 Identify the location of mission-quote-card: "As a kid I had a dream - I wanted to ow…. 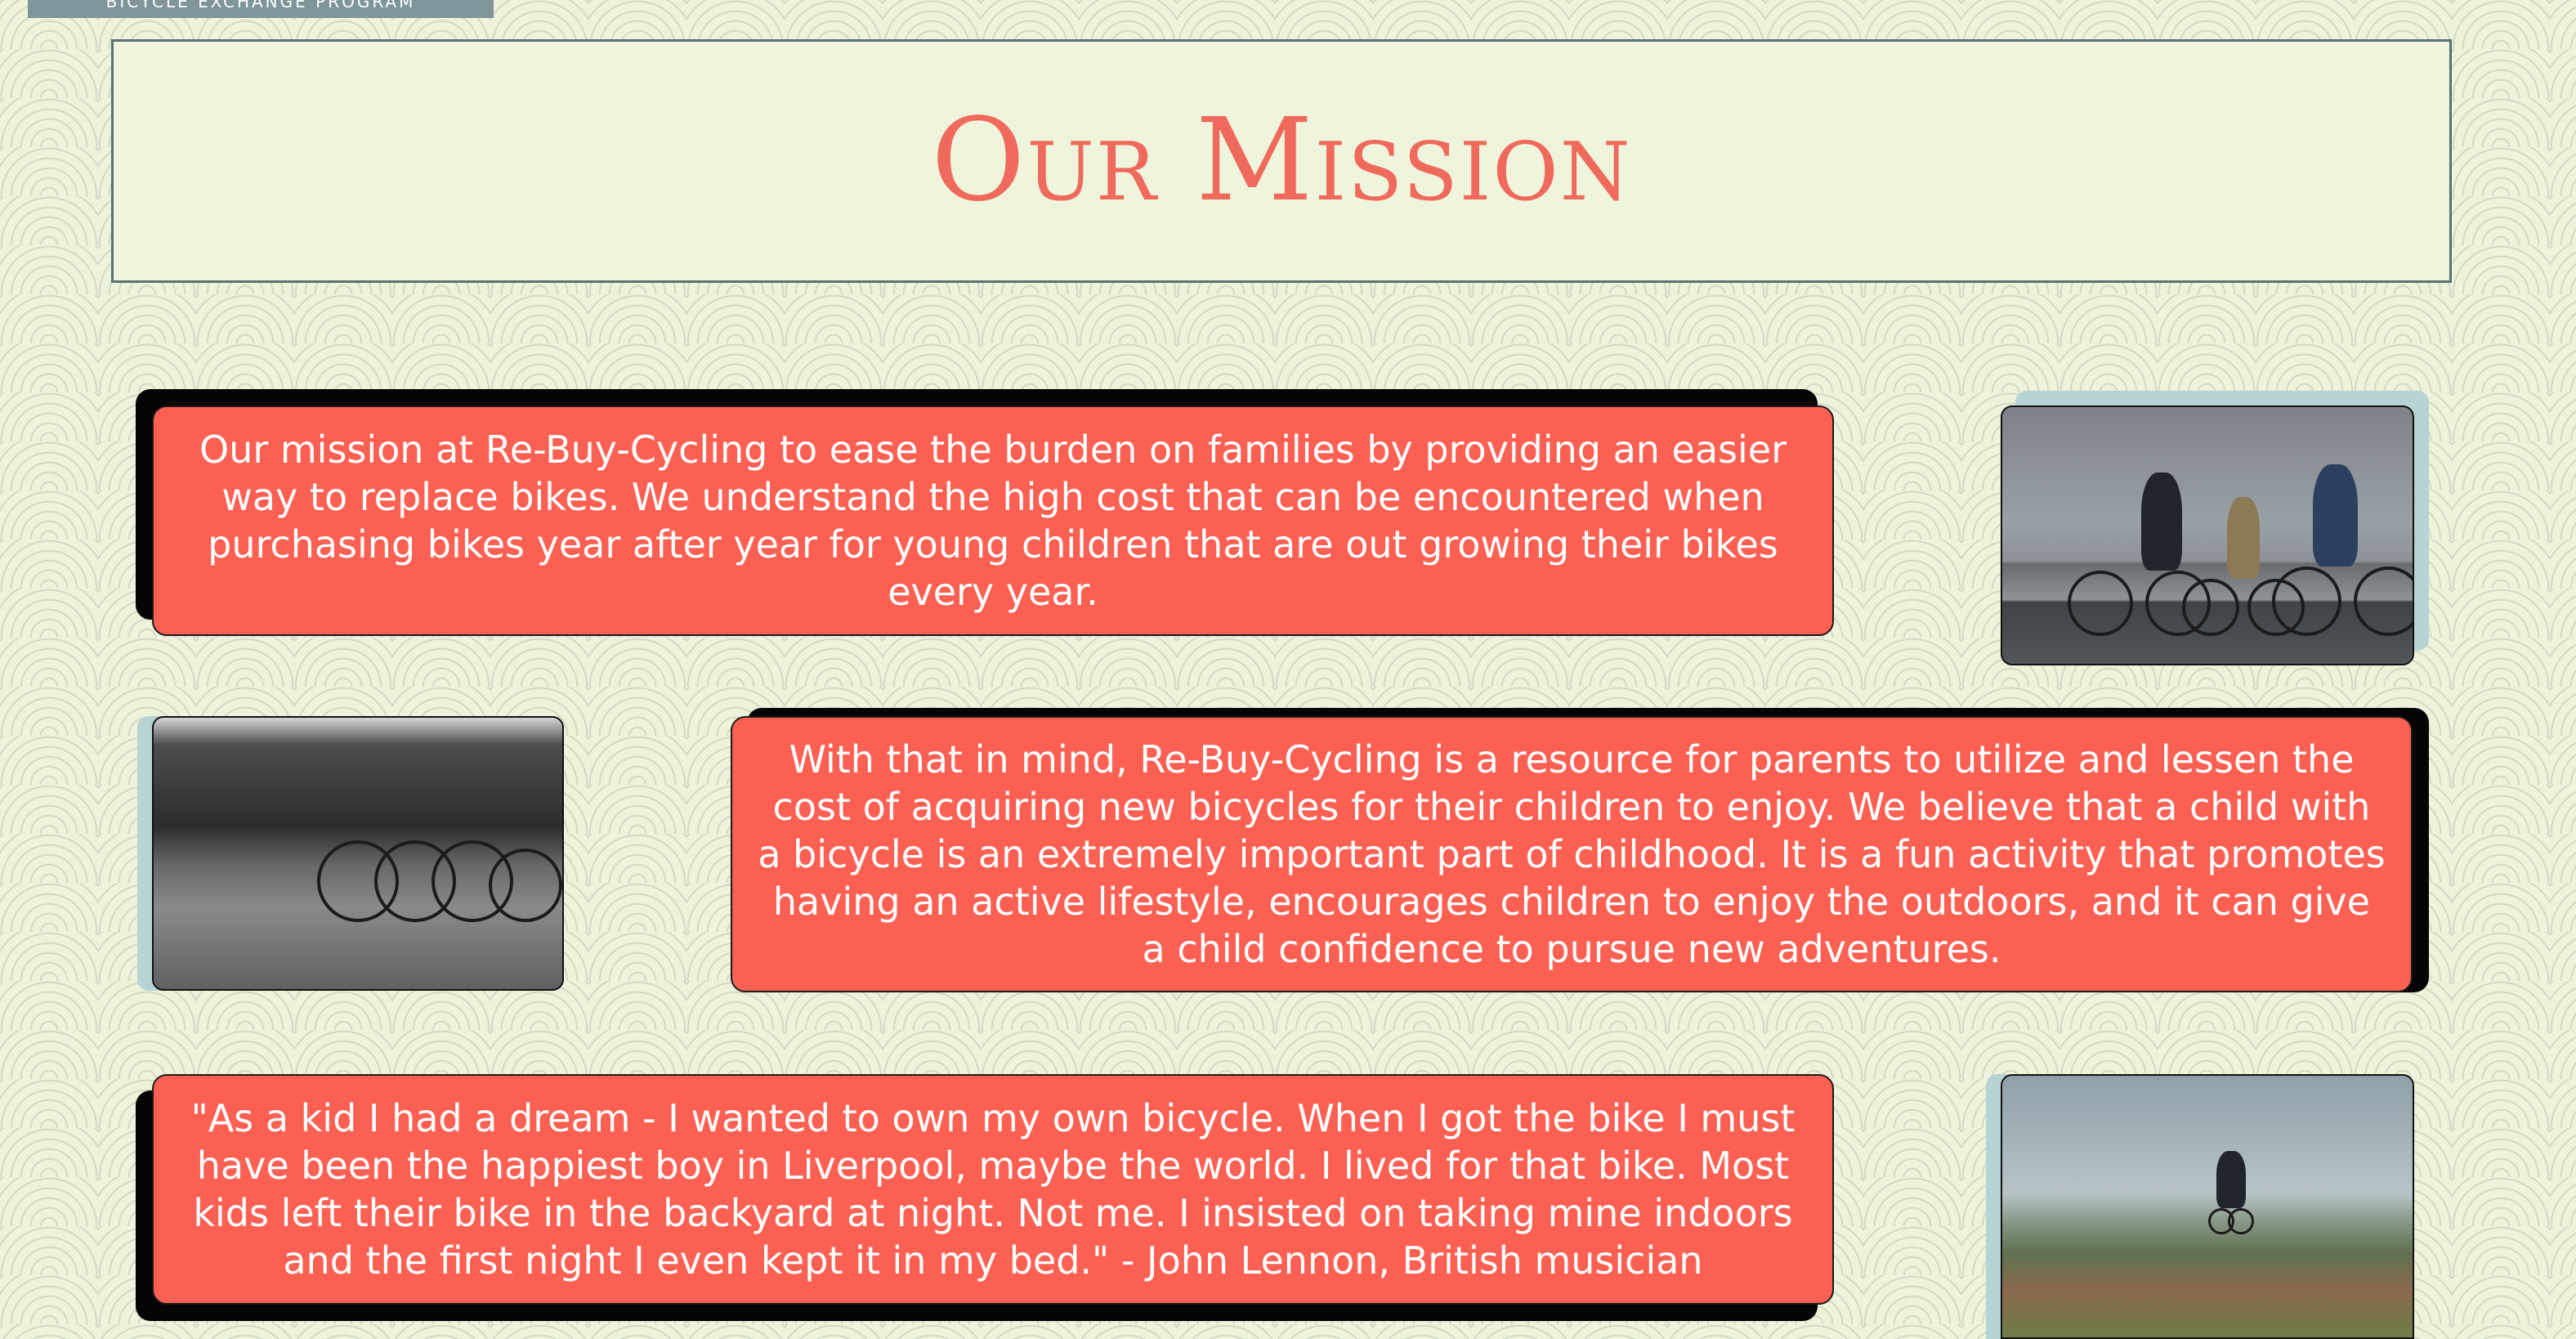
(993, 1189).